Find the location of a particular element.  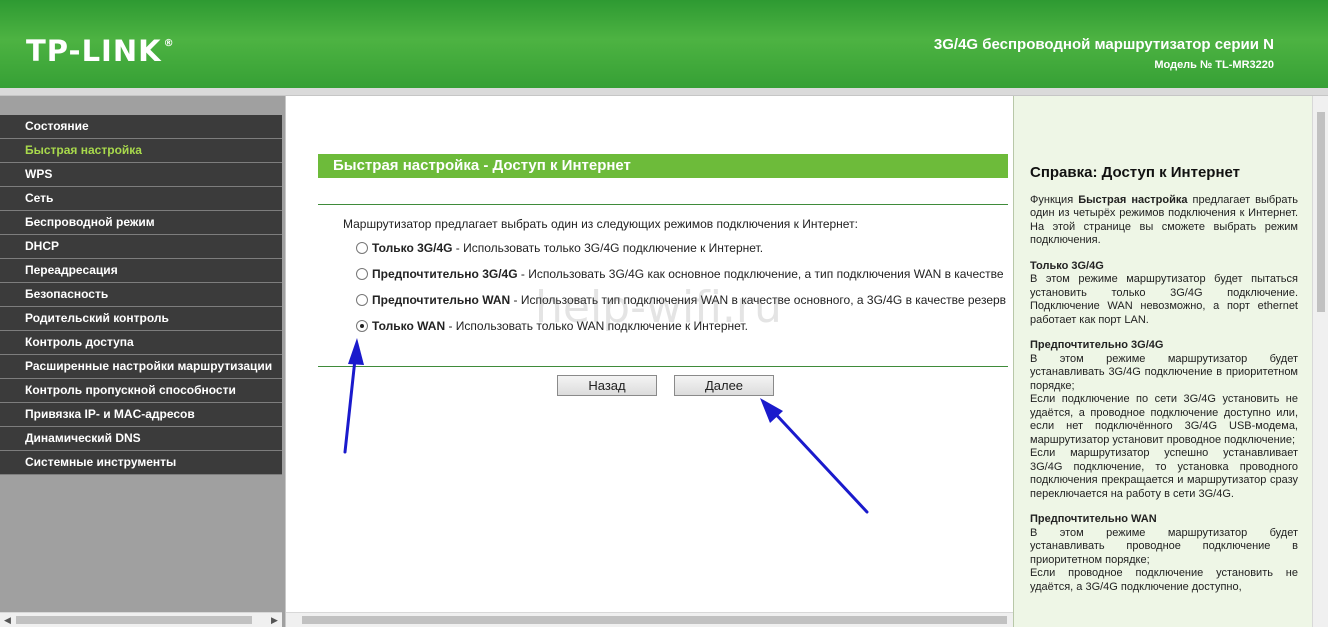

tp-link-logo: TP-LINK ® is located at coordinates (100, 51).